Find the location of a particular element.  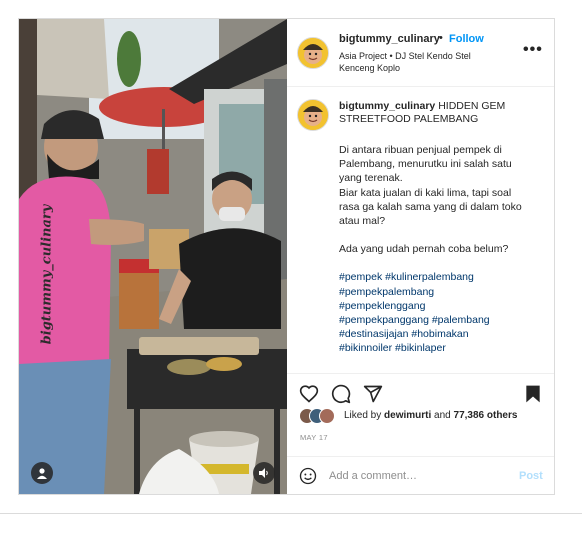

video-watermark: bigtummy_culinary is located at coordinates (47, 274).